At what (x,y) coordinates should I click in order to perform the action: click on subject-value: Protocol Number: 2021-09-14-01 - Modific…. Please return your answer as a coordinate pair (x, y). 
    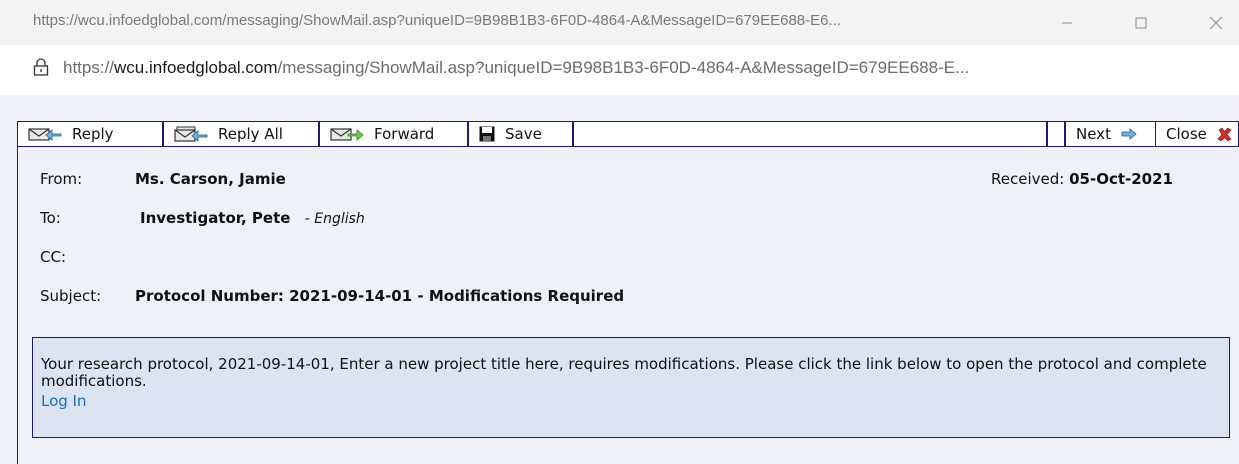
    Looking at the image, I should click on (380, 296).